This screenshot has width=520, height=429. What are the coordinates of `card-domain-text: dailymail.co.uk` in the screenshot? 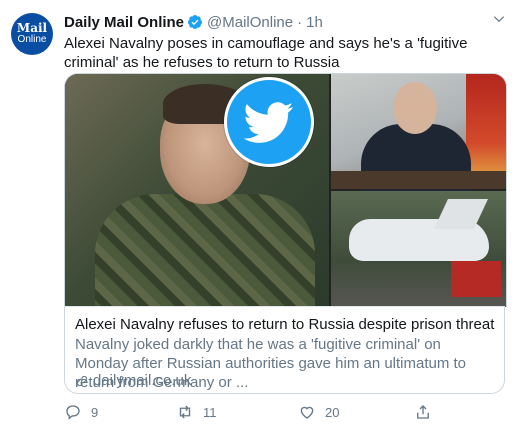 It's located at (142, 380).